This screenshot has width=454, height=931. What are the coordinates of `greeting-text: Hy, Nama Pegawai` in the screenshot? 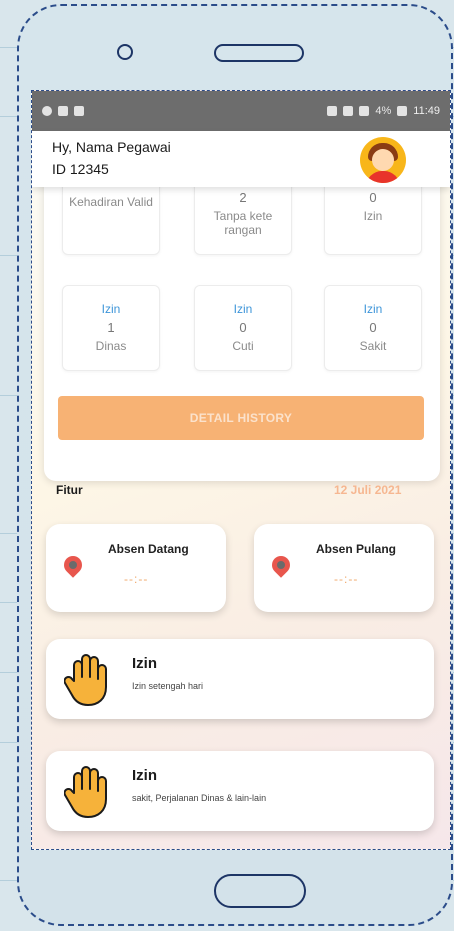 It's located at (111, 147).